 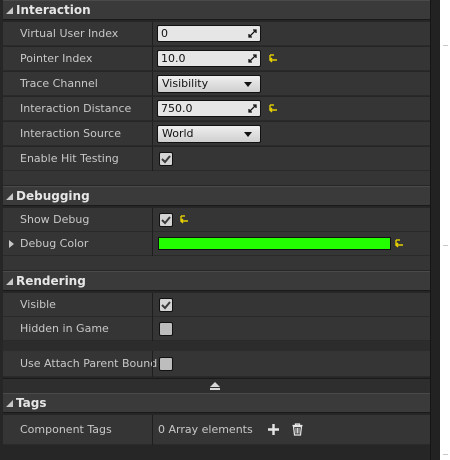 What do you see at coordinates (173, 58) in the screenshot?
I see `field-value: 10.0` at bounding box center [173, 58].